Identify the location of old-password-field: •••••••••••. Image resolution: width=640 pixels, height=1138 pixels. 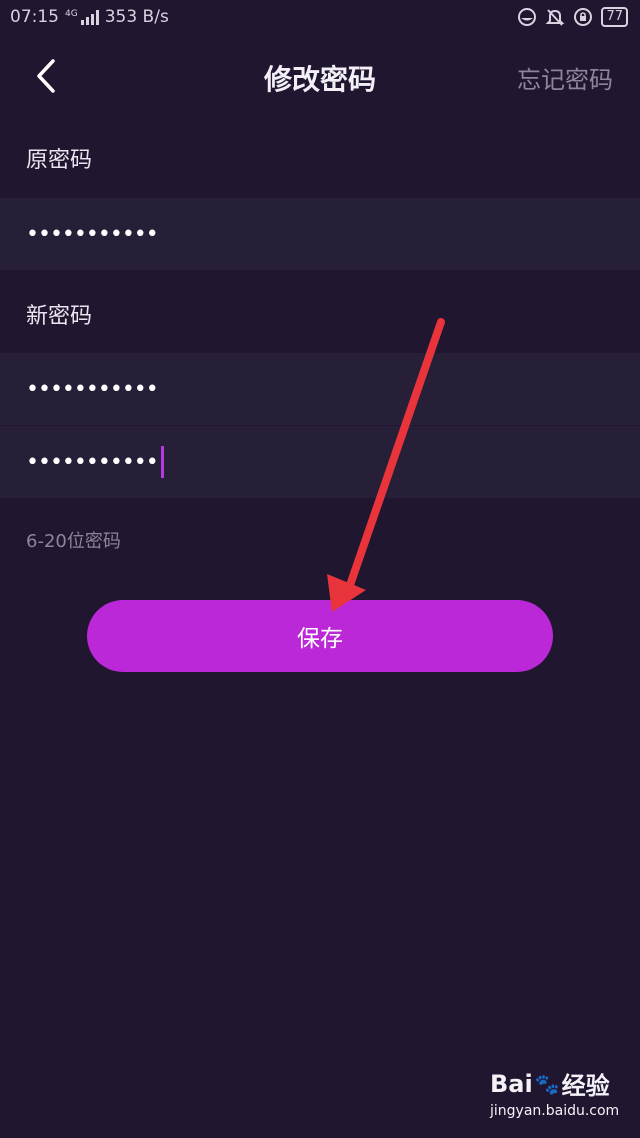
(320, 234).